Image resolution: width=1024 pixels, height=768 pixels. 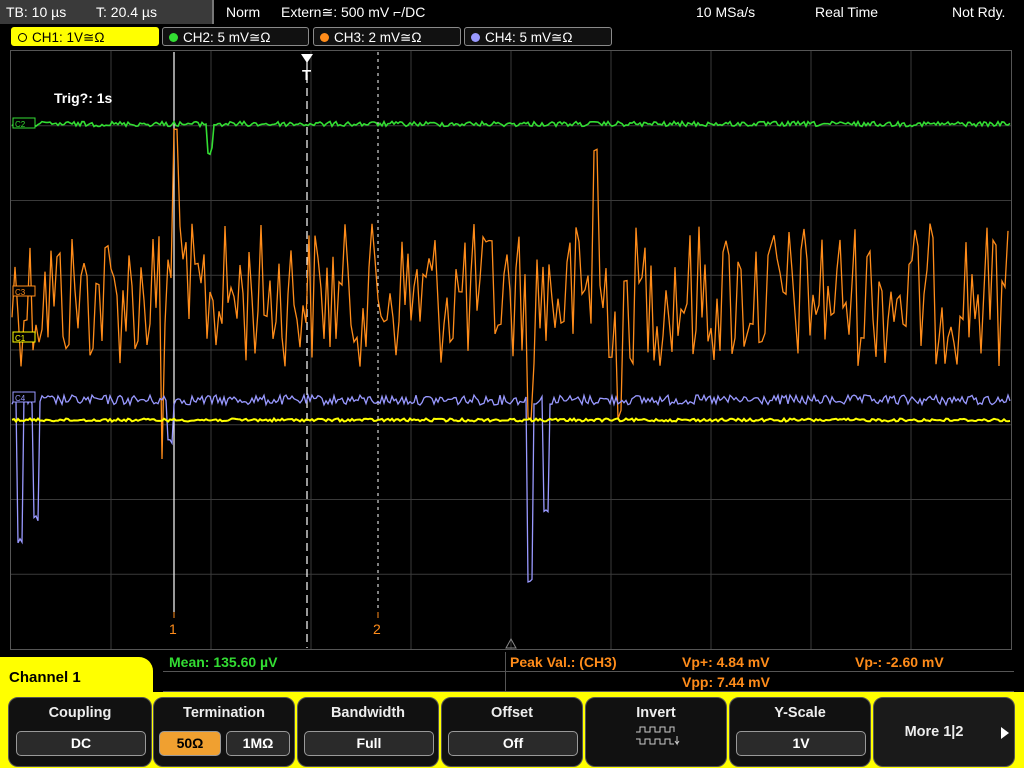 What do you see at coordinates (656, 713) in the screenshot?
I see `invert-title: Invert` at bounding box center [656, 713].